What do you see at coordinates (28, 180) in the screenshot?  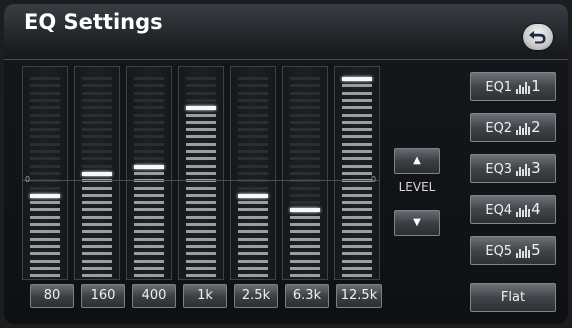 I see `zero-mark: 0` at bounding box center [28, 180].